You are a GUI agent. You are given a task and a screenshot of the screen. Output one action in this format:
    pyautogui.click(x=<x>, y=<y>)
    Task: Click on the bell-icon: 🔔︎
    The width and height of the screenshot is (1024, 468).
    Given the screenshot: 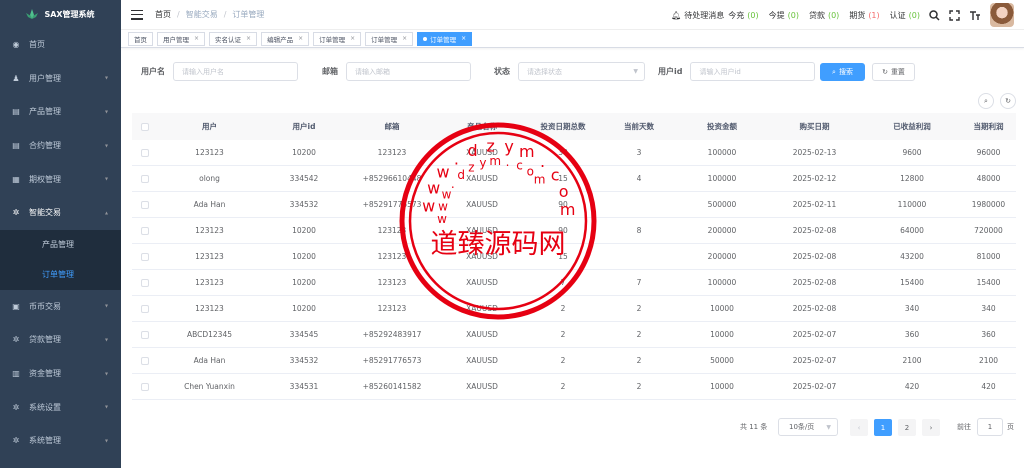 What is the action you would take?
    pyautogui.click(x=676, y=15)
    